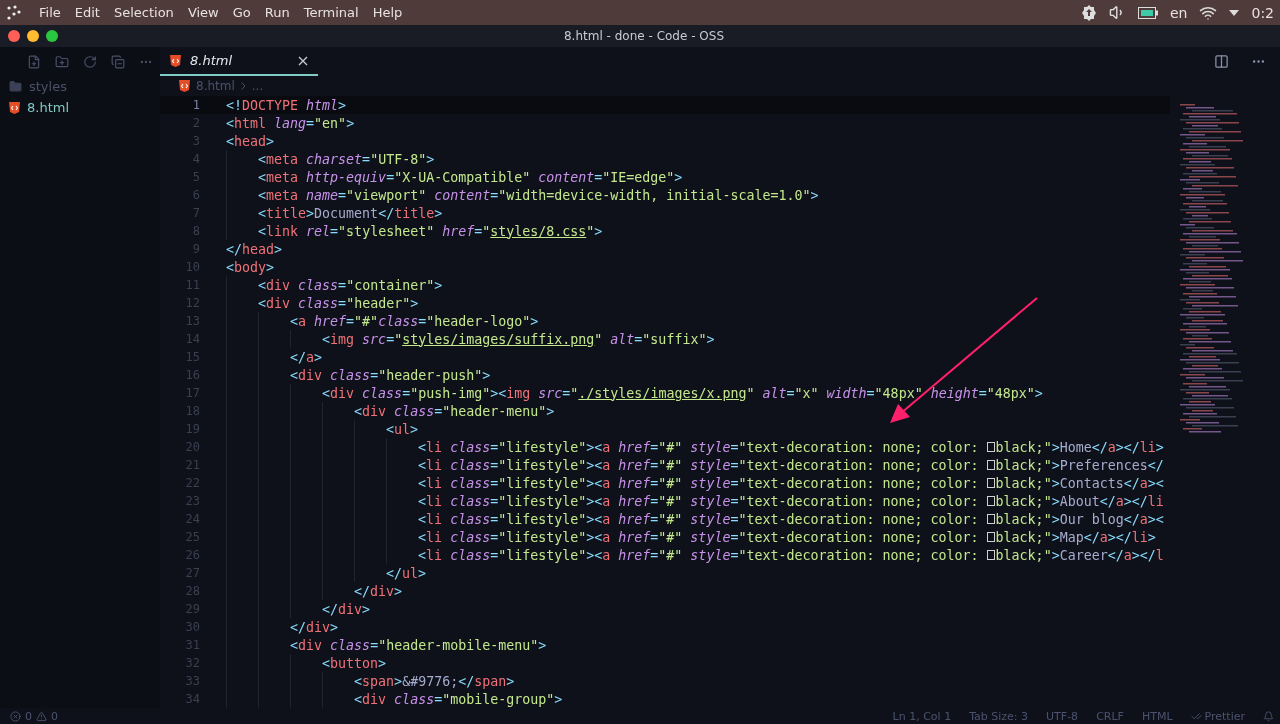  What do you see at coordinates (1088, 12) in the screenshot?
I see `update-icon` at bounding box center [1088, 12].